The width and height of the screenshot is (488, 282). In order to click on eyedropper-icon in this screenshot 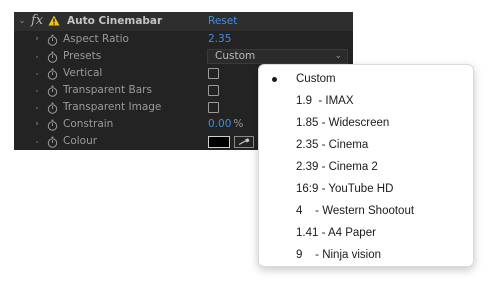, I will do `click(244, 142)`.